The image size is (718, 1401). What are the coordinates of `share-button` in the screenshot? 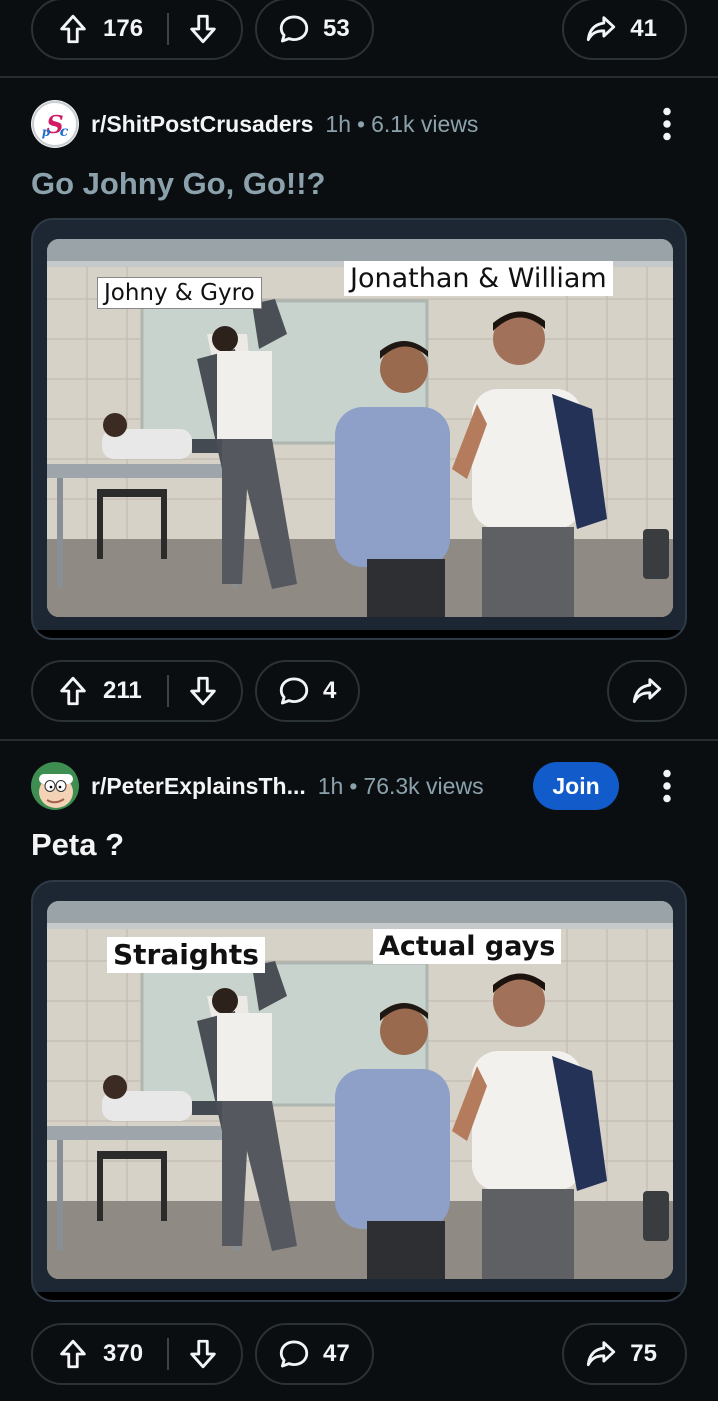 It's located at (647, 691).